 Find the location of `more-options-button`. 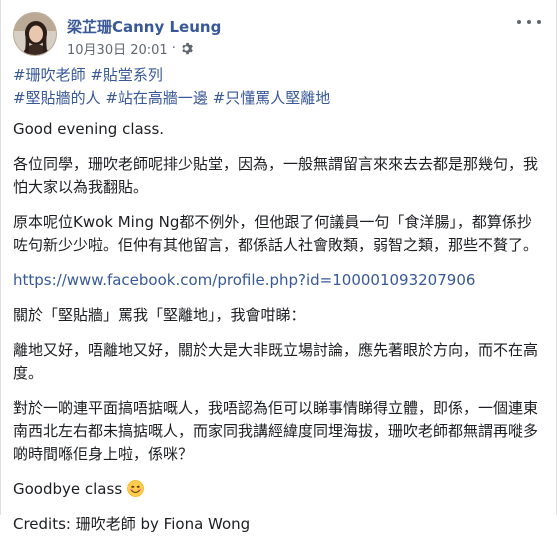

more-options-button is located at coordinates (529, 22).